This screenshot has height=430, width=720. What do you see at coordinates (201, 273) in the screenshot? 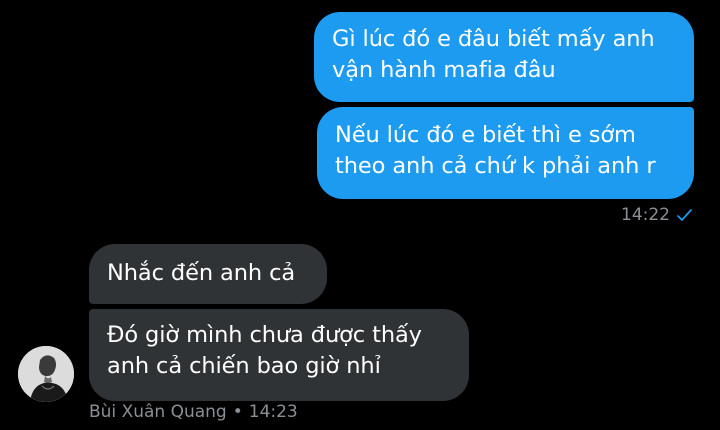
I see `message-text-line: Nhắc đến anh cả` at bounding box center [201, 273].